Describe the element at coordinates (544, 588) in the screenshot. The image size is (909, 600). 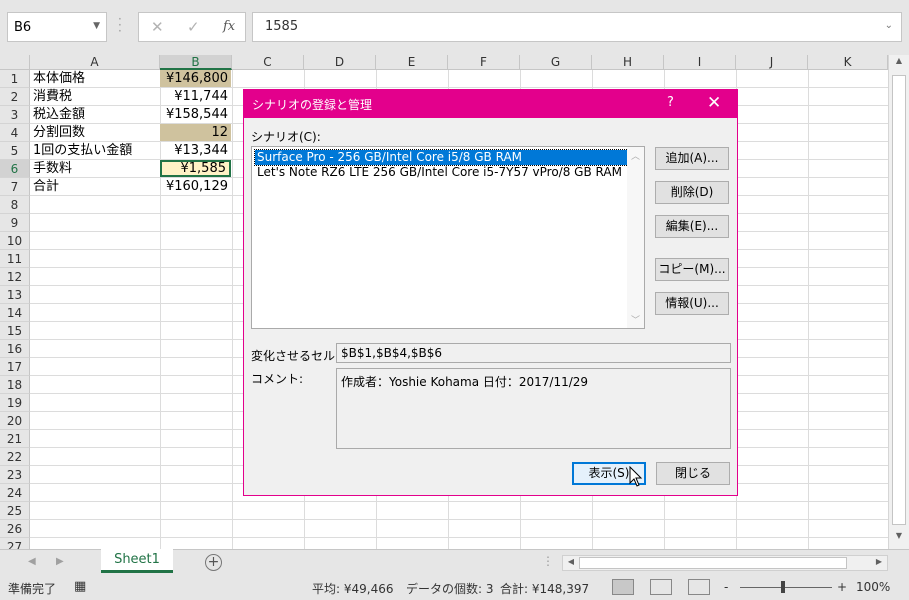
I see `status-sum: 合計: ¥148,397` at that location.